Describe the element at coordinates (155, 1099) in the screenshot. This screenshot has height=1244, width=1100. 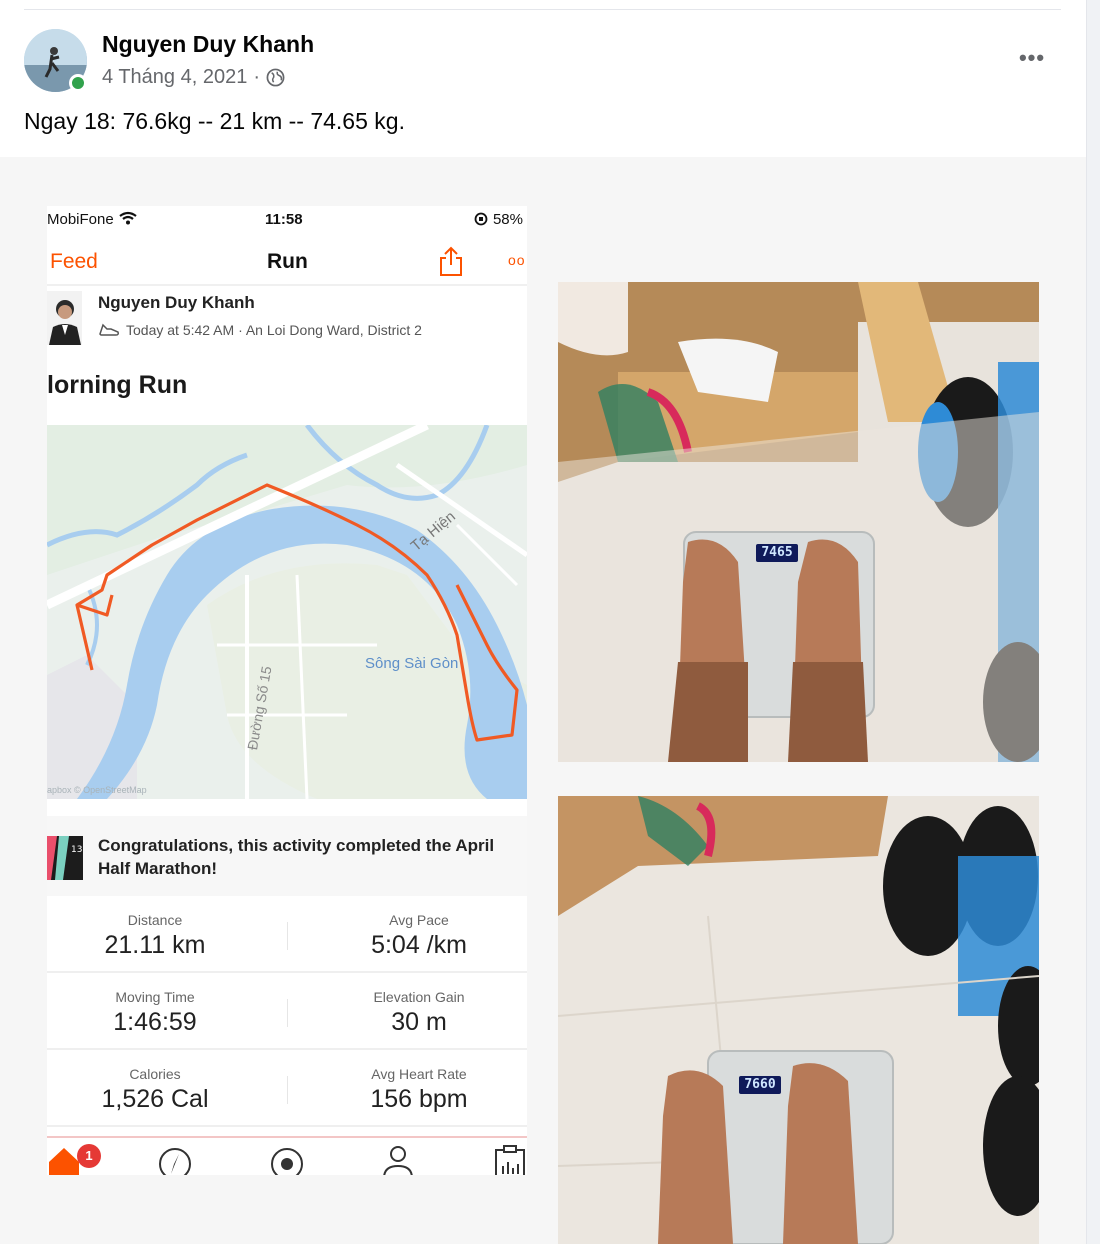
I see `stat-value: 1,526 Cal` at that location.